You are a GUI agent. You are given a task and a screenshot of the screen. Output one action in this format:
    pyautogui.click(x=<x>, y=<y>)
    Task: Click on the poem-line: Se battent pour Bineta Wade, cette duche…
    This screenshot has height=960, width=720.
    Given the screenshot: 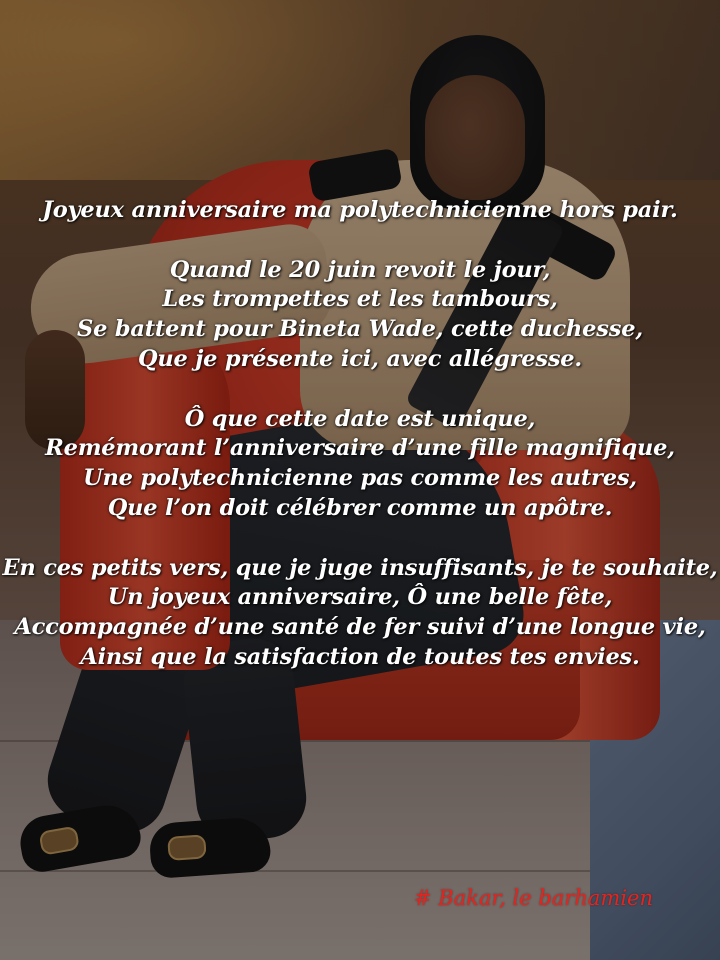 What is the action you would take?
    pyautogui.click(x=360, y=329)
    